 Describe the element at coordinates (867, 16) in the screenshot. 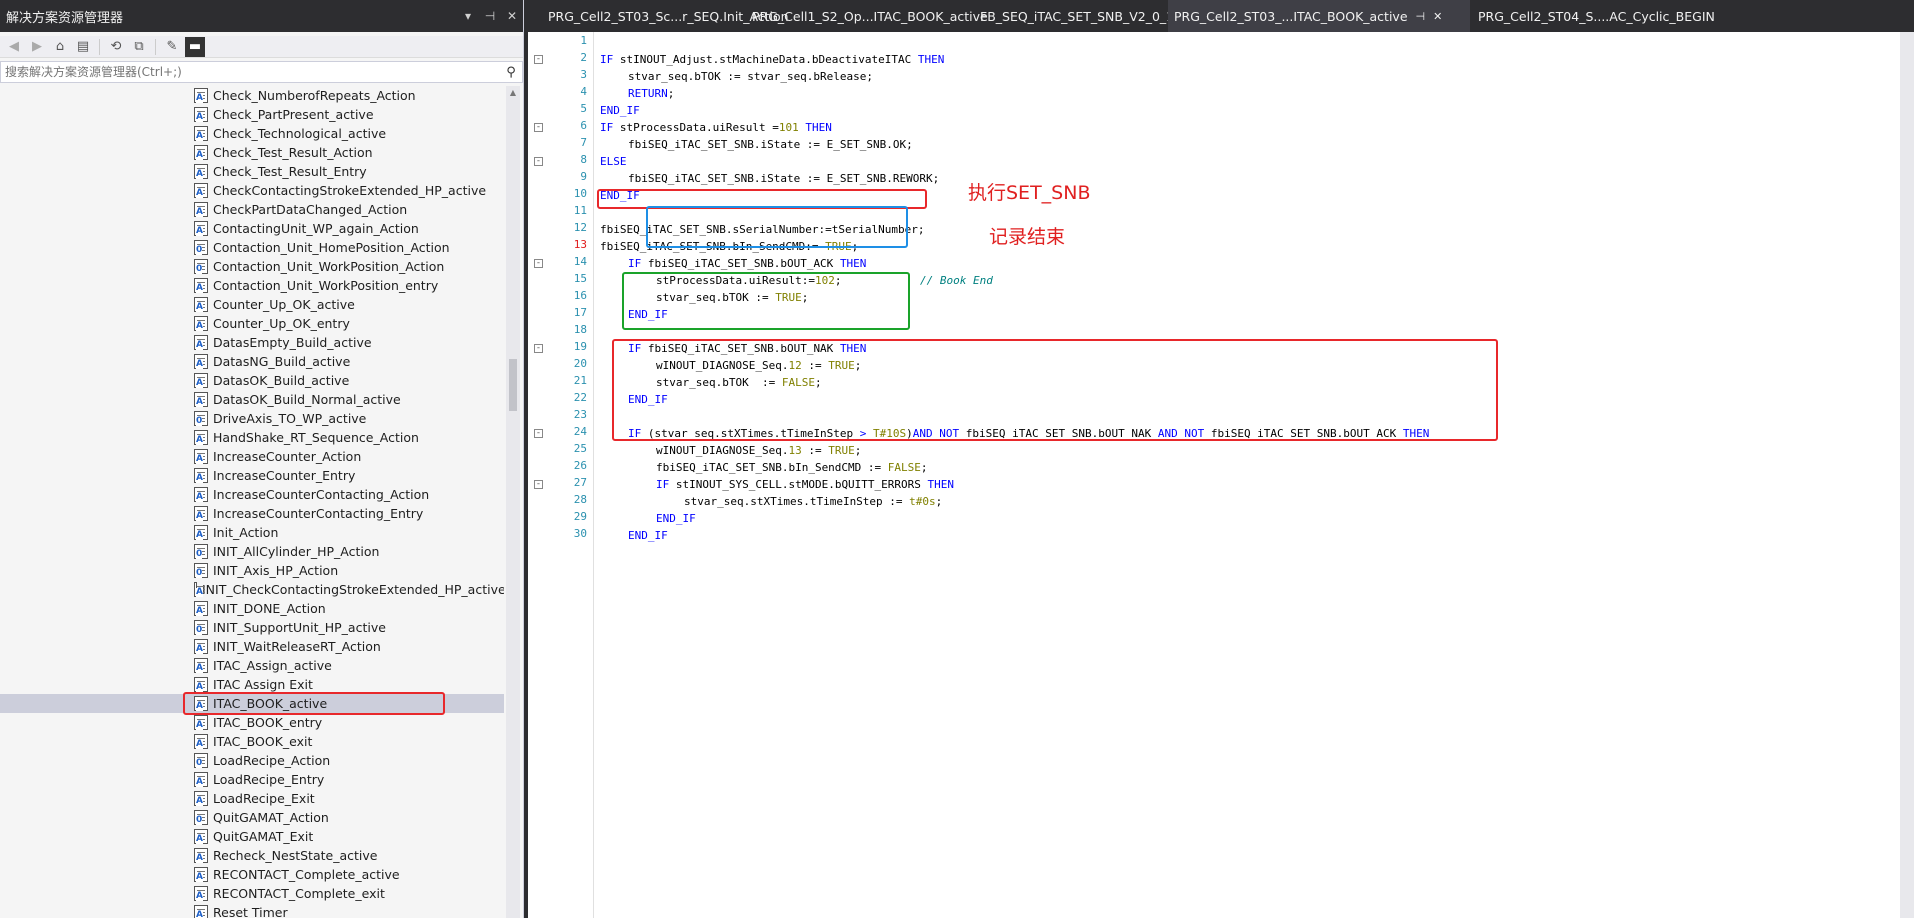

I see `editor-tab: PRG_Cell1_S2_Op...ITAC_BOOK_active` at that location.